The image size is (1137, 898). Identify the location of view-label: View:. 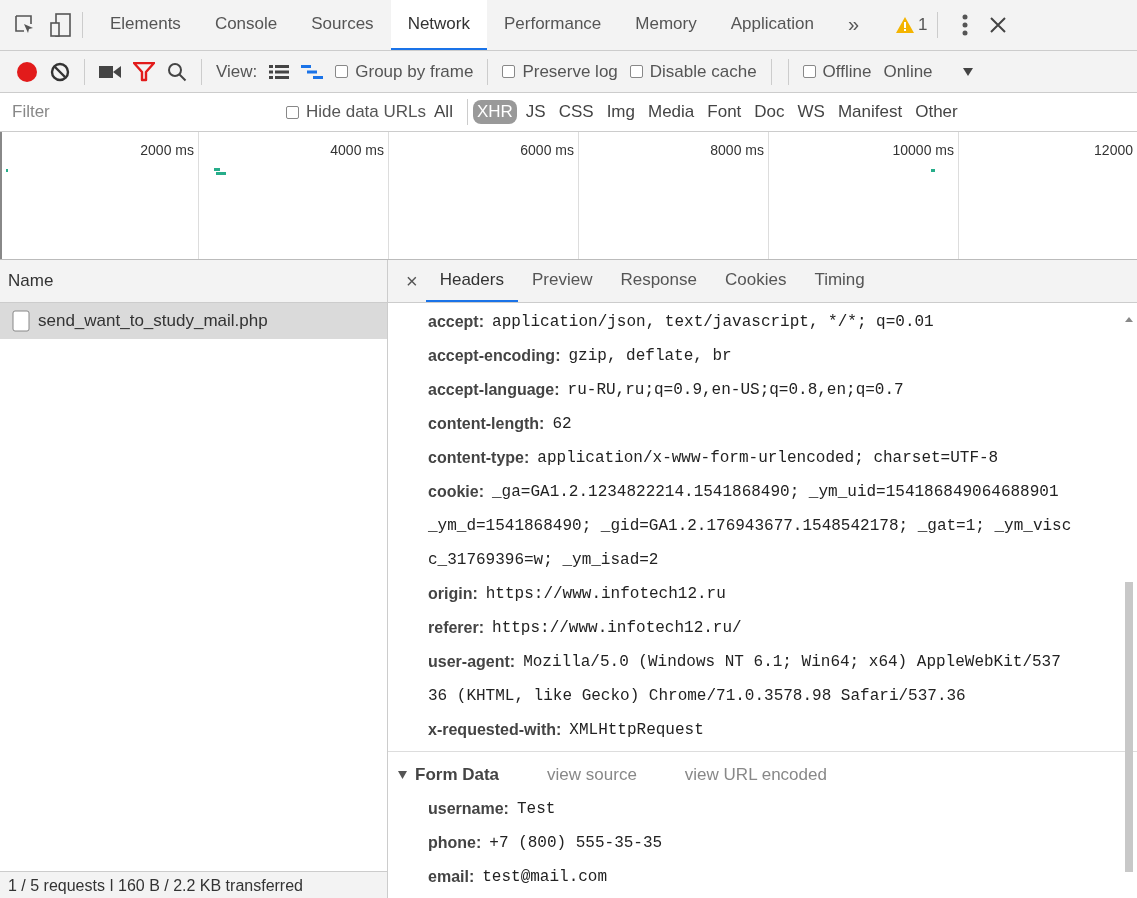
(237, 71).